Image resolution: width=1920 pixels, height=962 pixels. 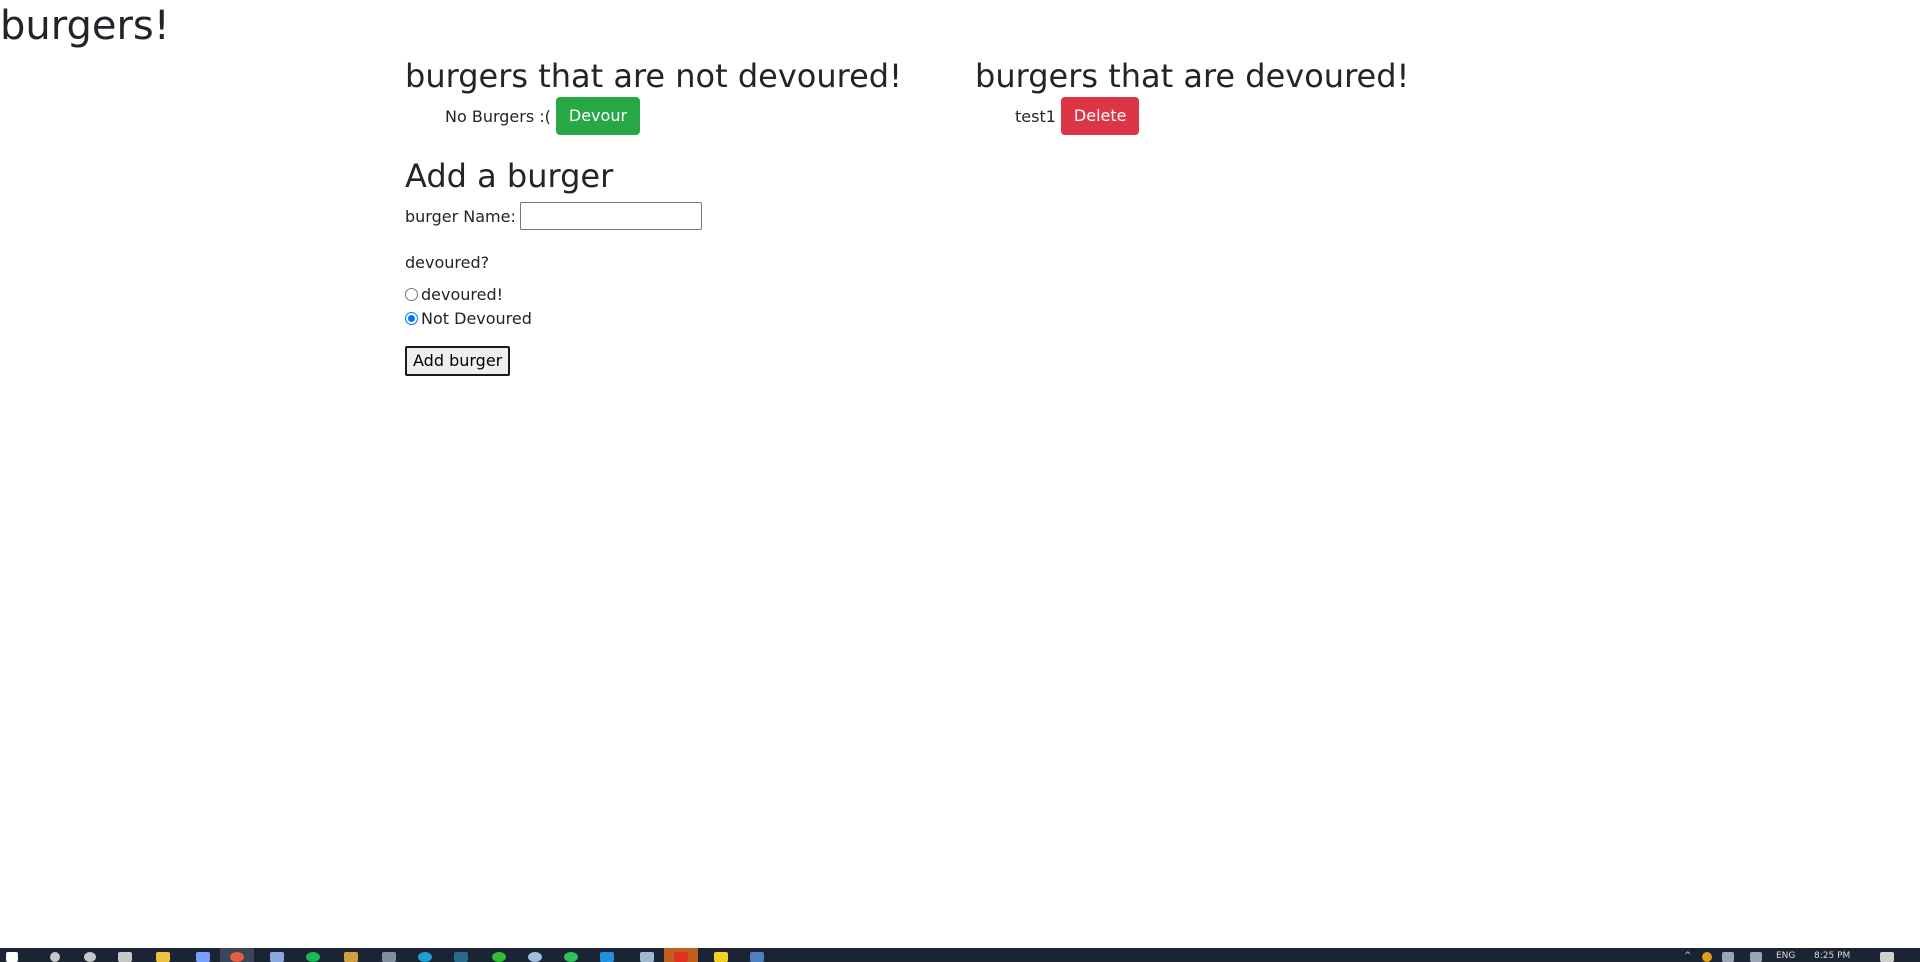 What do you see at coordinates (498, 116) in the screenshot?
I see `burger-name: No Burgers :(` at bounding box center [498, 116].